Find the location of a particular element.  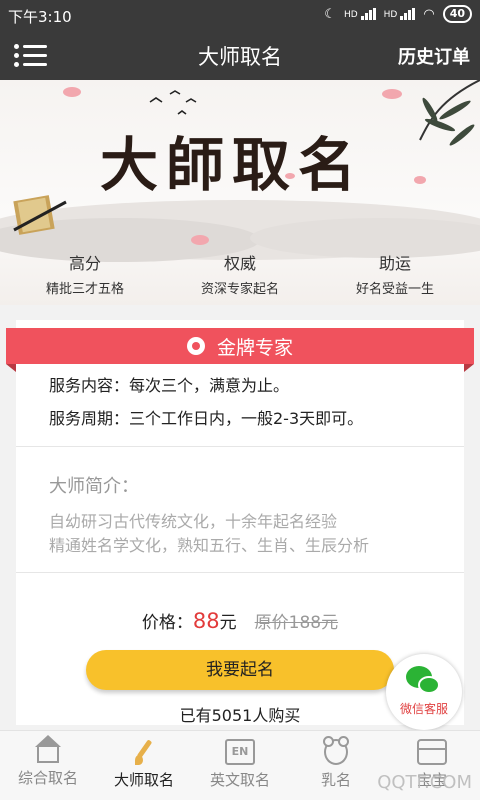

original-price: 原价188元 is located at coordinates (296, 623).